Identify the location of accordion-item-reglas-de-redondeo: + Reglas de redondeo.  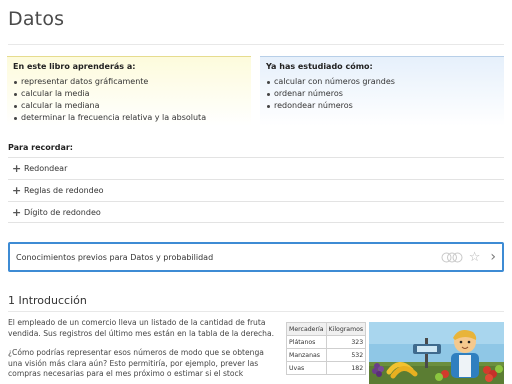
(256, 190).